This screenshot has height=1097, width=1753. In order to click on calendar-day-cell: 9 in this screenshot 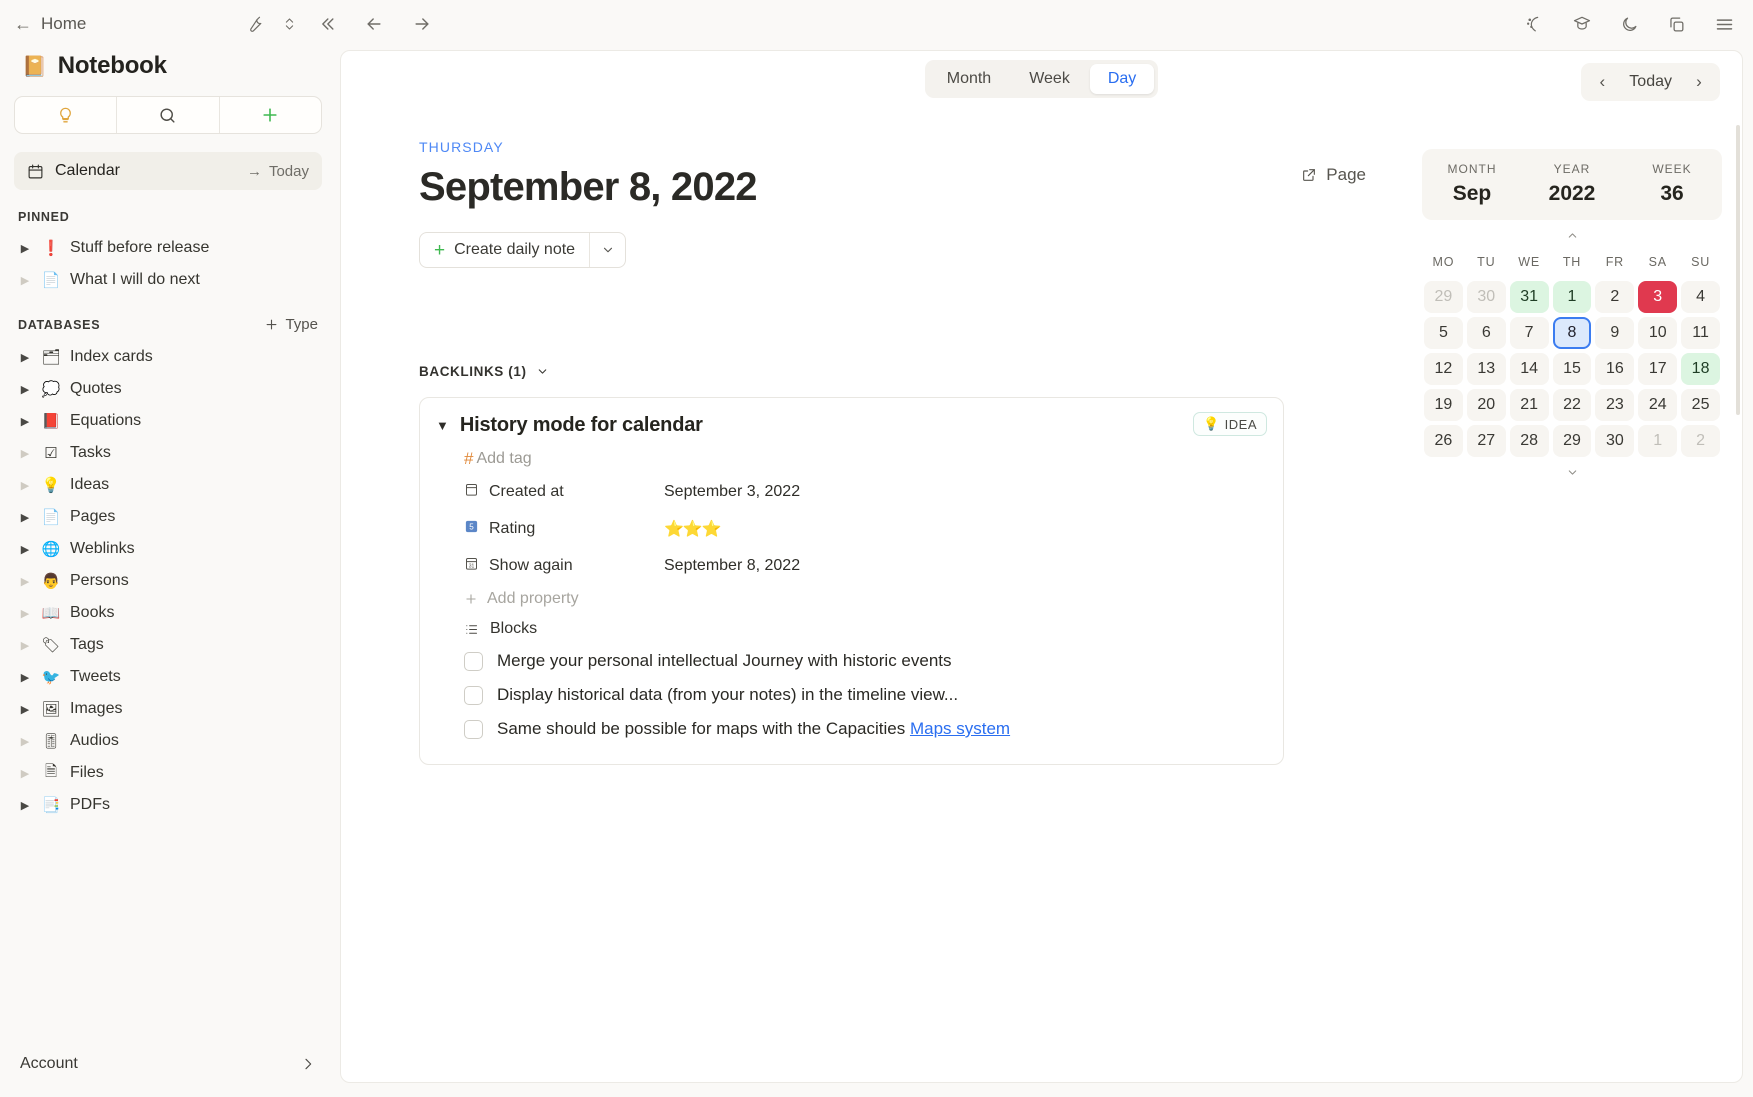, I will do `click(1615, 333)`.